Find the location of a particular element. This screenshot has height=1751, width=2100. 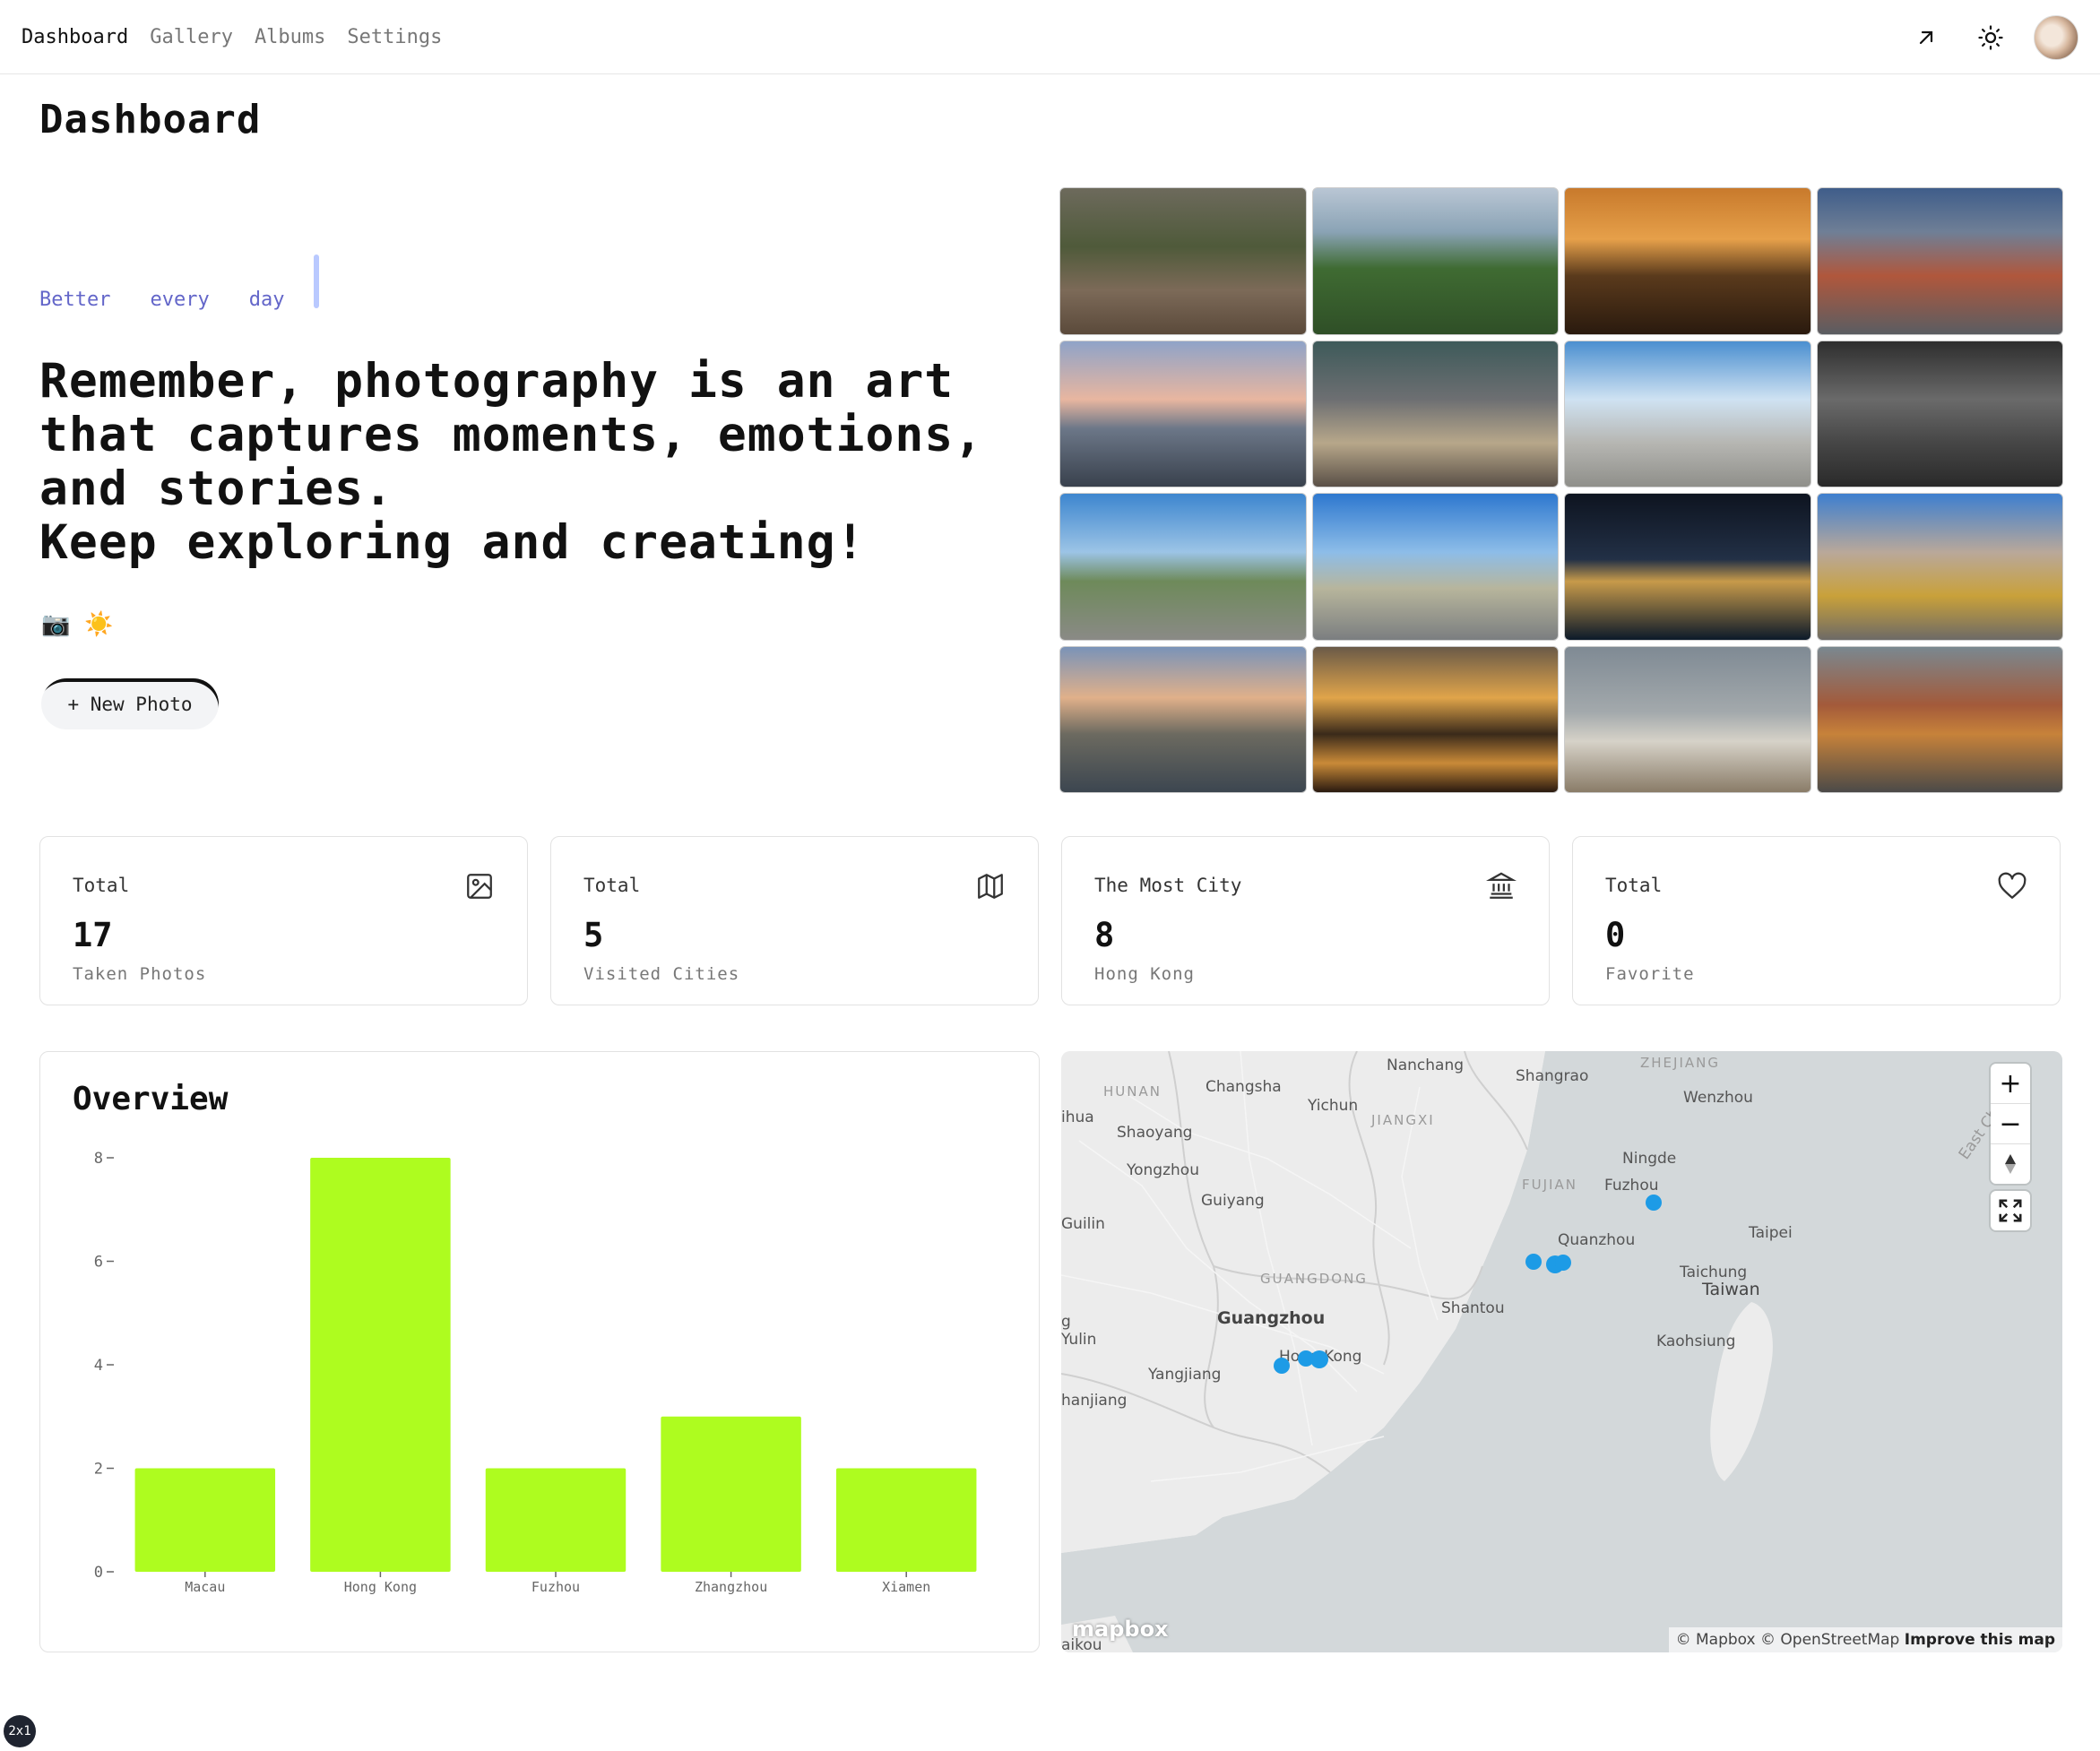

improve-map-link: Improve this map is located at coordinates (1980, 1640).